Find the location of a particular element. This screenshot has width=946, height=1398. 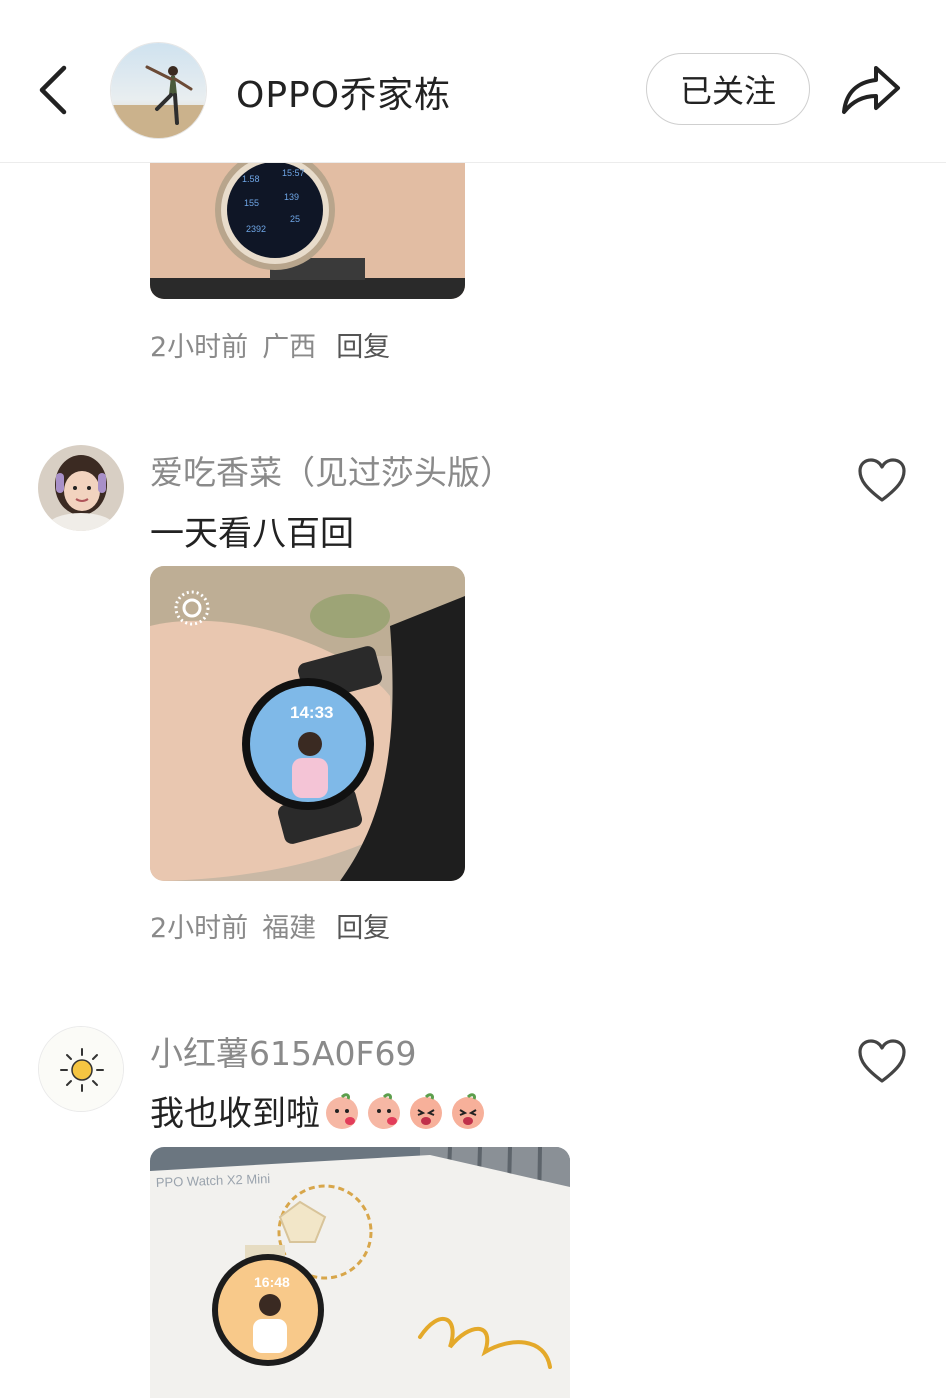

sun-icon is located at coordinates (81, 1069).